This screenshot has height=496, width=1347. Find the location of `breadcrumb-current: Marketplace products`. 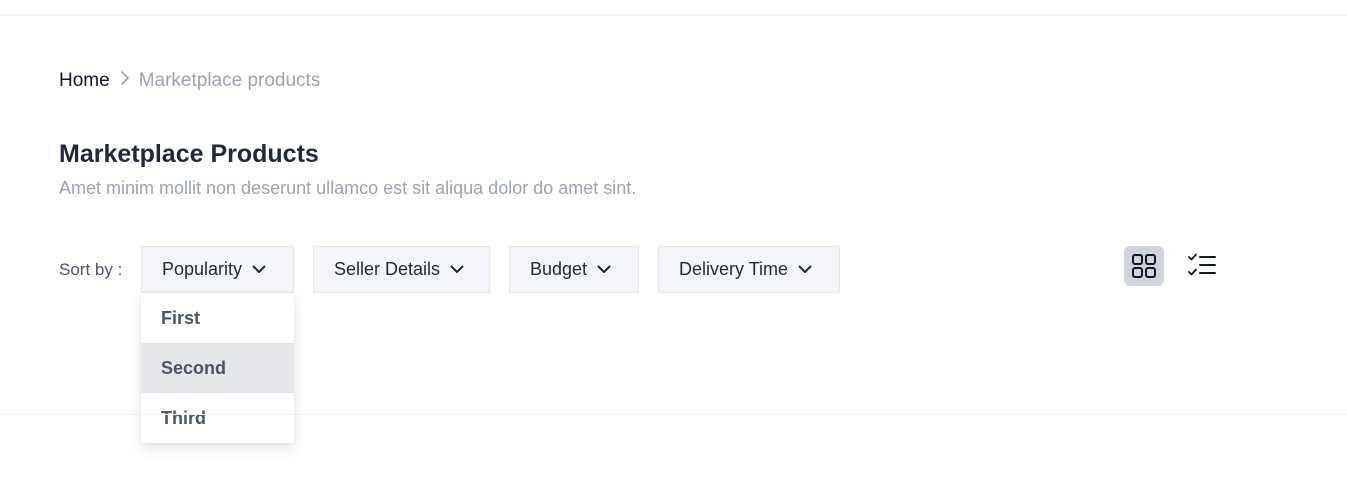

breadcrumb-current: Marketplace products is located at coordinates (229, 80).